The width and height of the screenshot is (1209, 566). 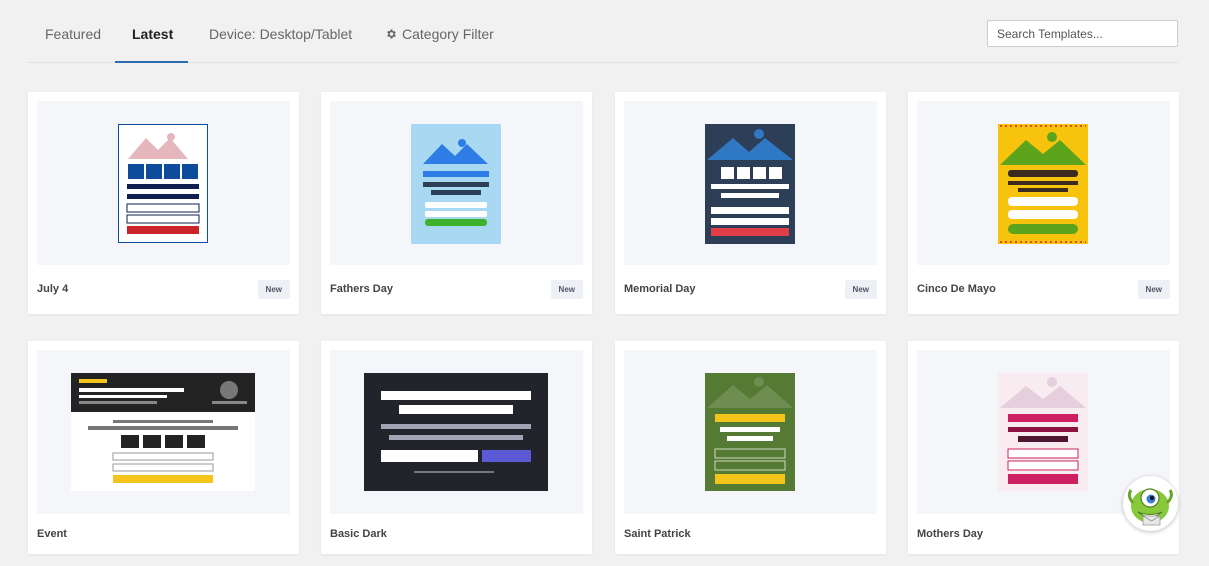 I want to click on template-name: Fathers Day, so click(x=361, y=289).